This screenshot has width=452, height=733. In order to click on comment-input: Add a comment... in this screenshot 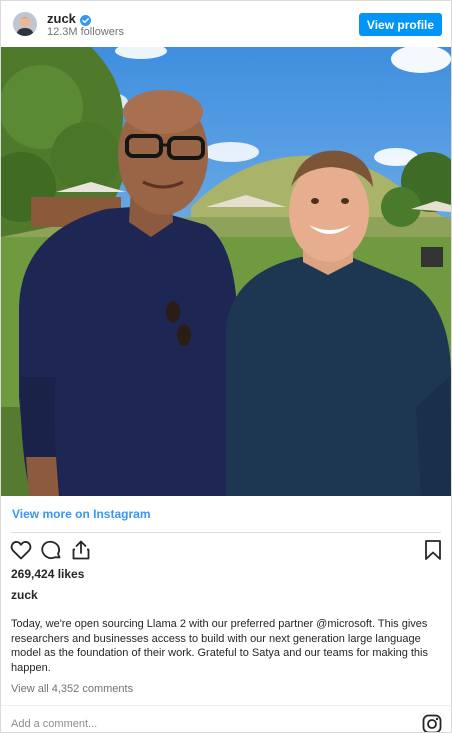, I will do `click(54, 724)`.